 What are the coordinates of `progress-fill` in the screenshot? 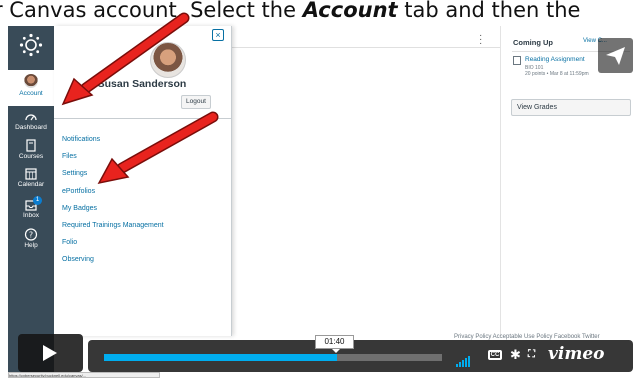 It's located at (221, 357).